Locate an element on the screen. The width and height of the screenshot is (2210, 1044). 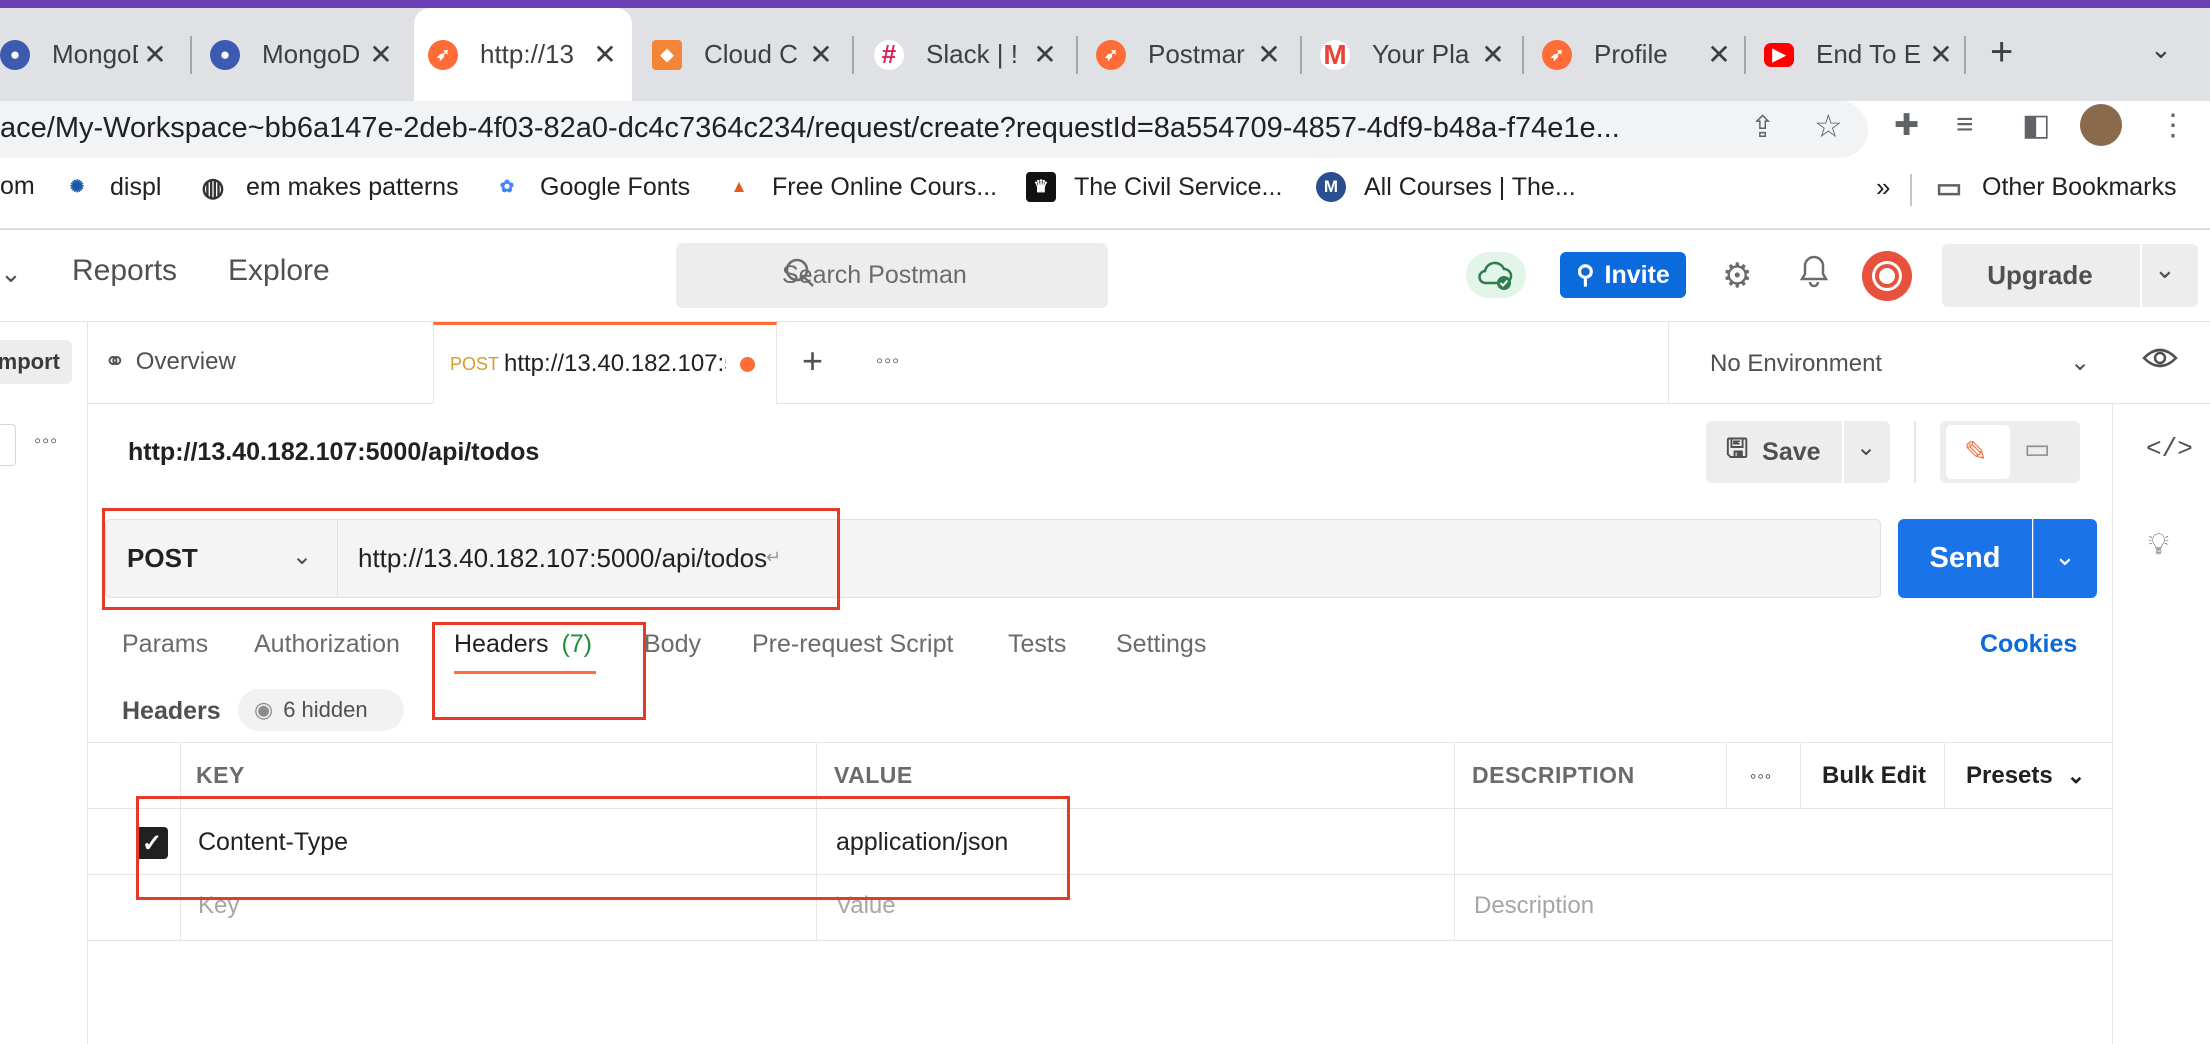
browser-tab-cloud: ◆ Cloud C ✕ is located at coordinates (743, 54).